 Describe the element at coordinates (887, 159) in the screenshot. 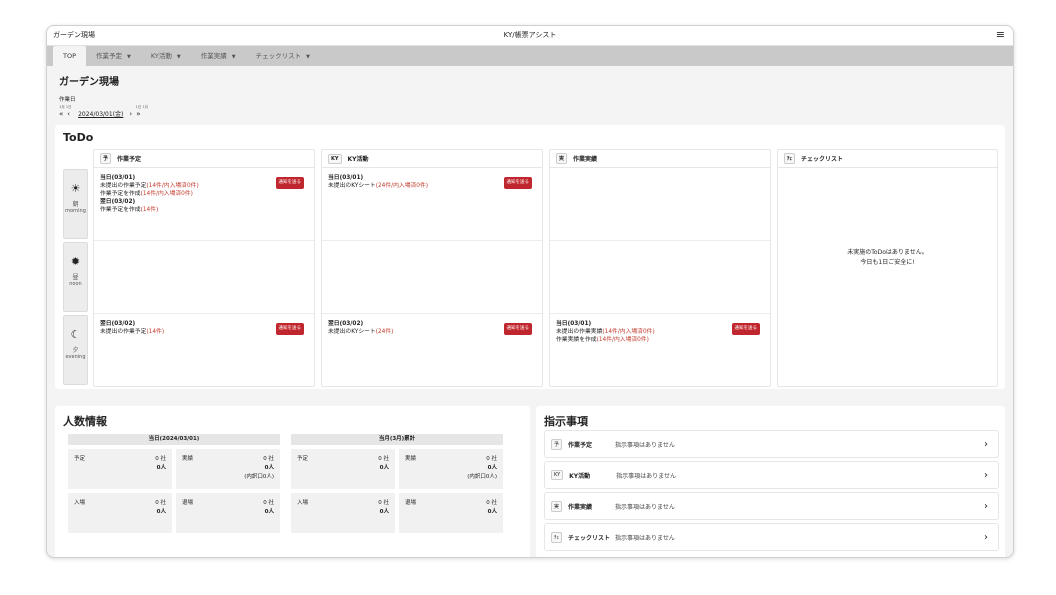

I see `column-header: ﾁｪ チェックリスト` at that location.